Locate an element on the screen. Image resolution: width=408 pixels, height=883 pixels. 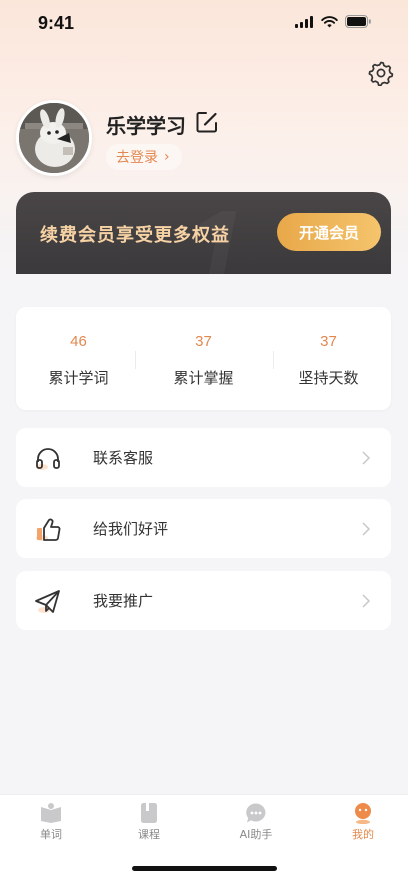
status-bar: 9:41 is located at coordinates (204, 24).